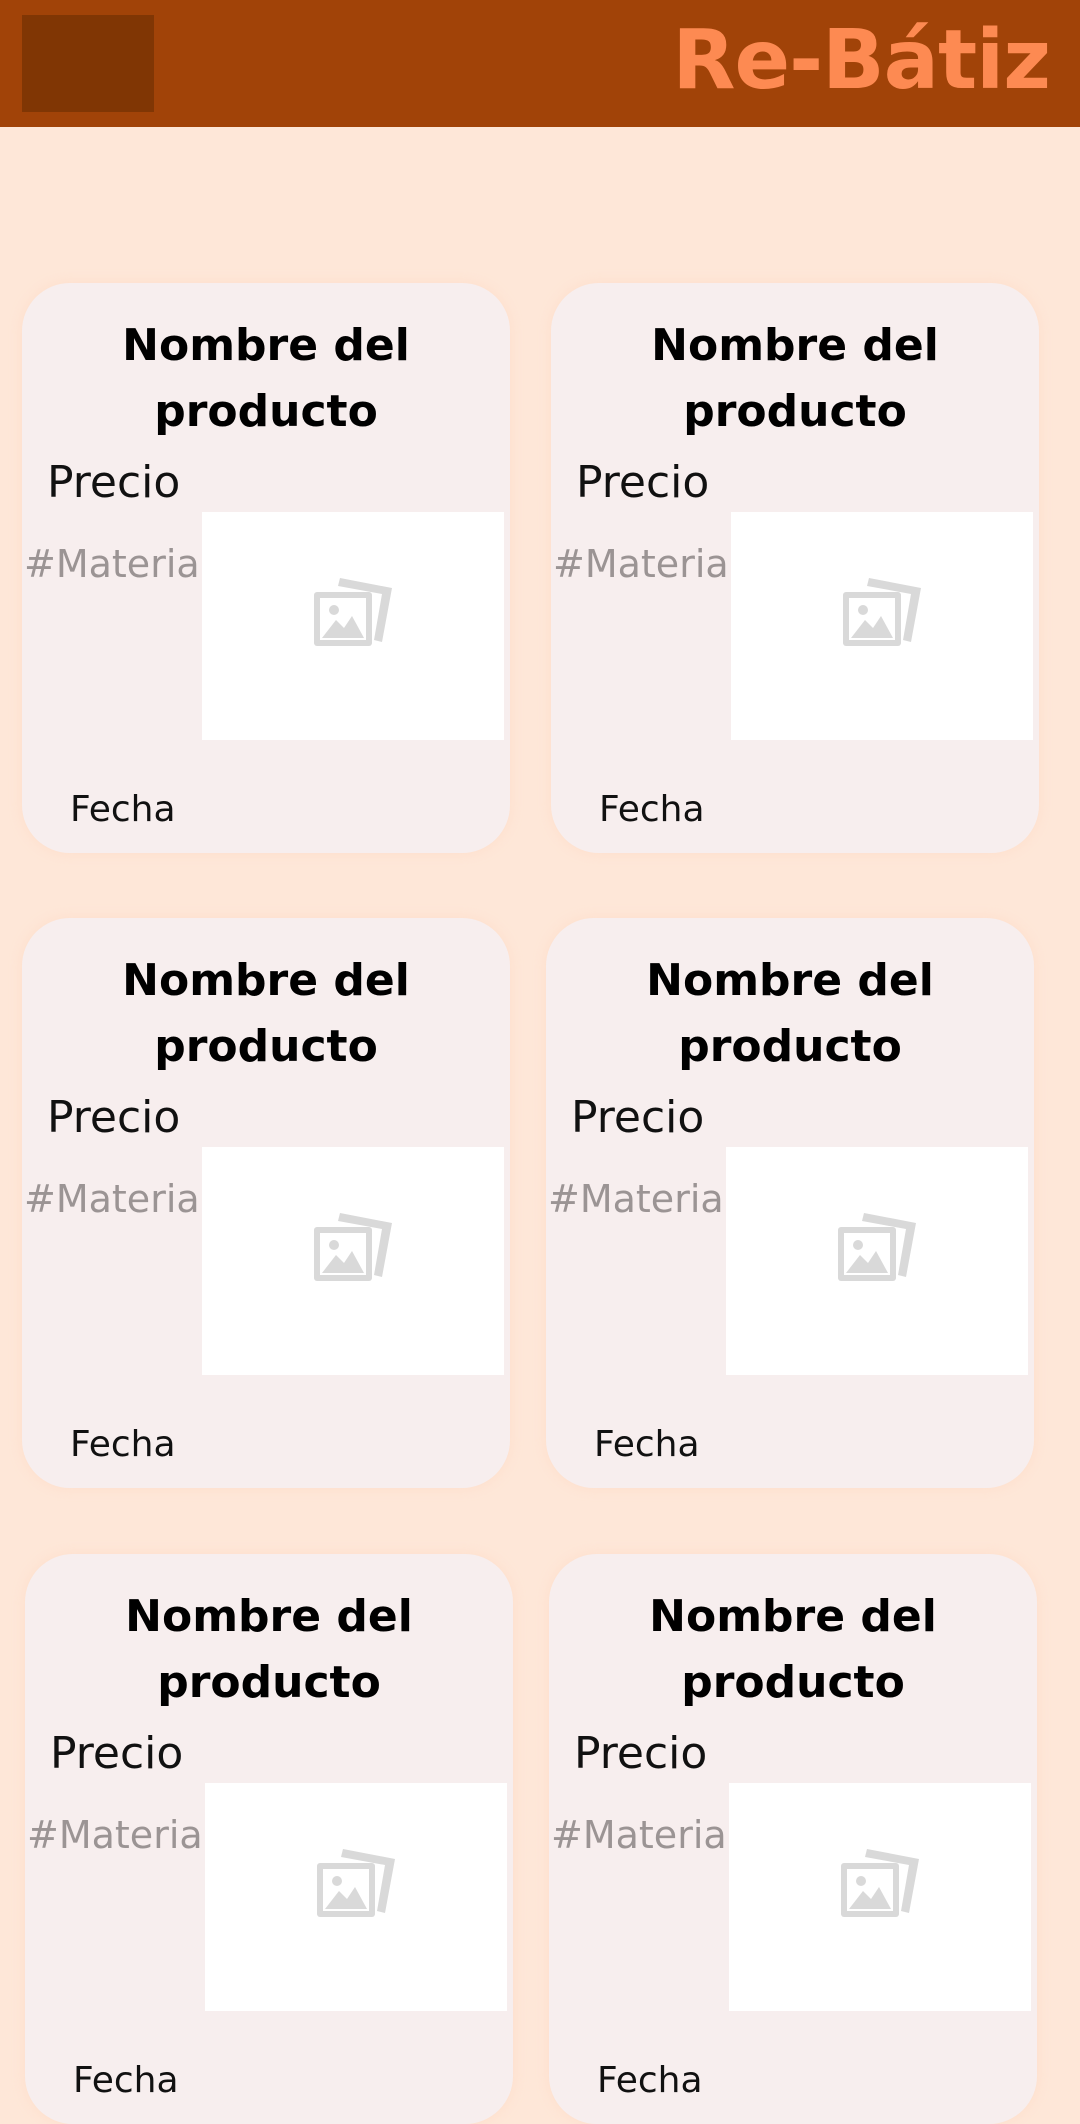 The image size is (1080, 2124). Describe the element at coordinates (861, 60) in the screenshot. I see `brand-title: Re-Bátiz` at that location.